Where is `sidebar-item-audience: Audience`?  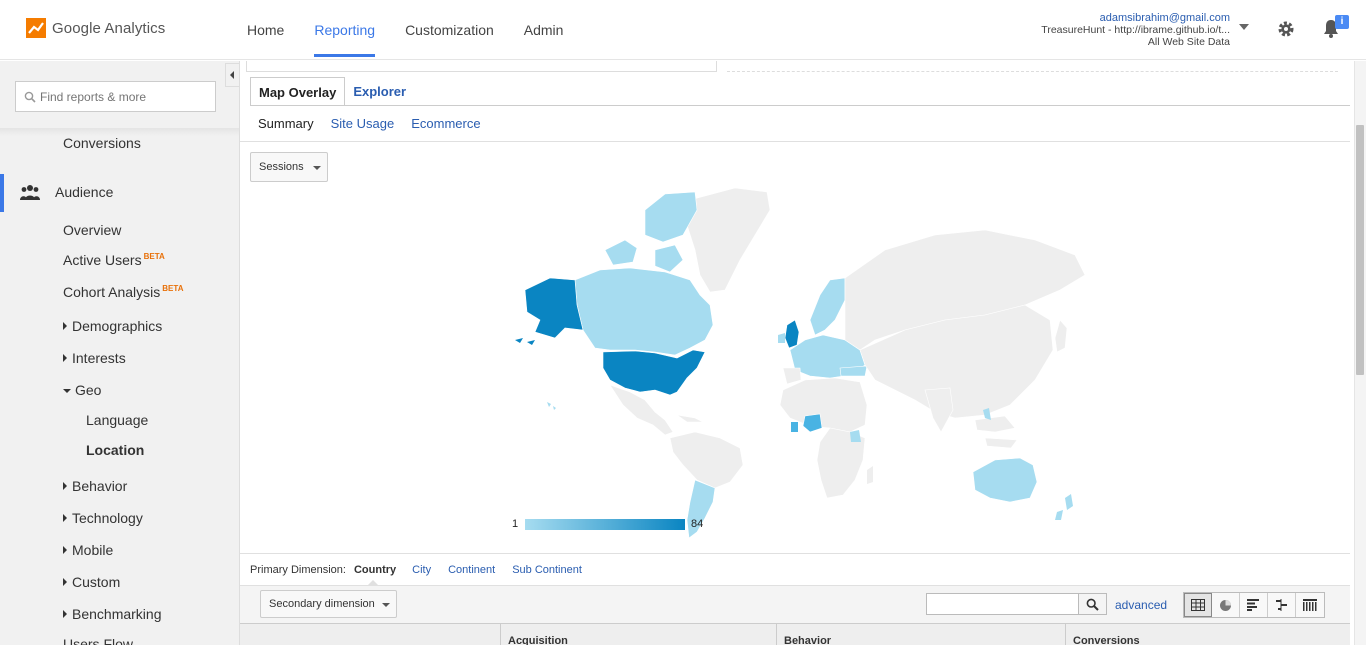 sidebar-item-audience: Audience is located at coordinates (84, 192).